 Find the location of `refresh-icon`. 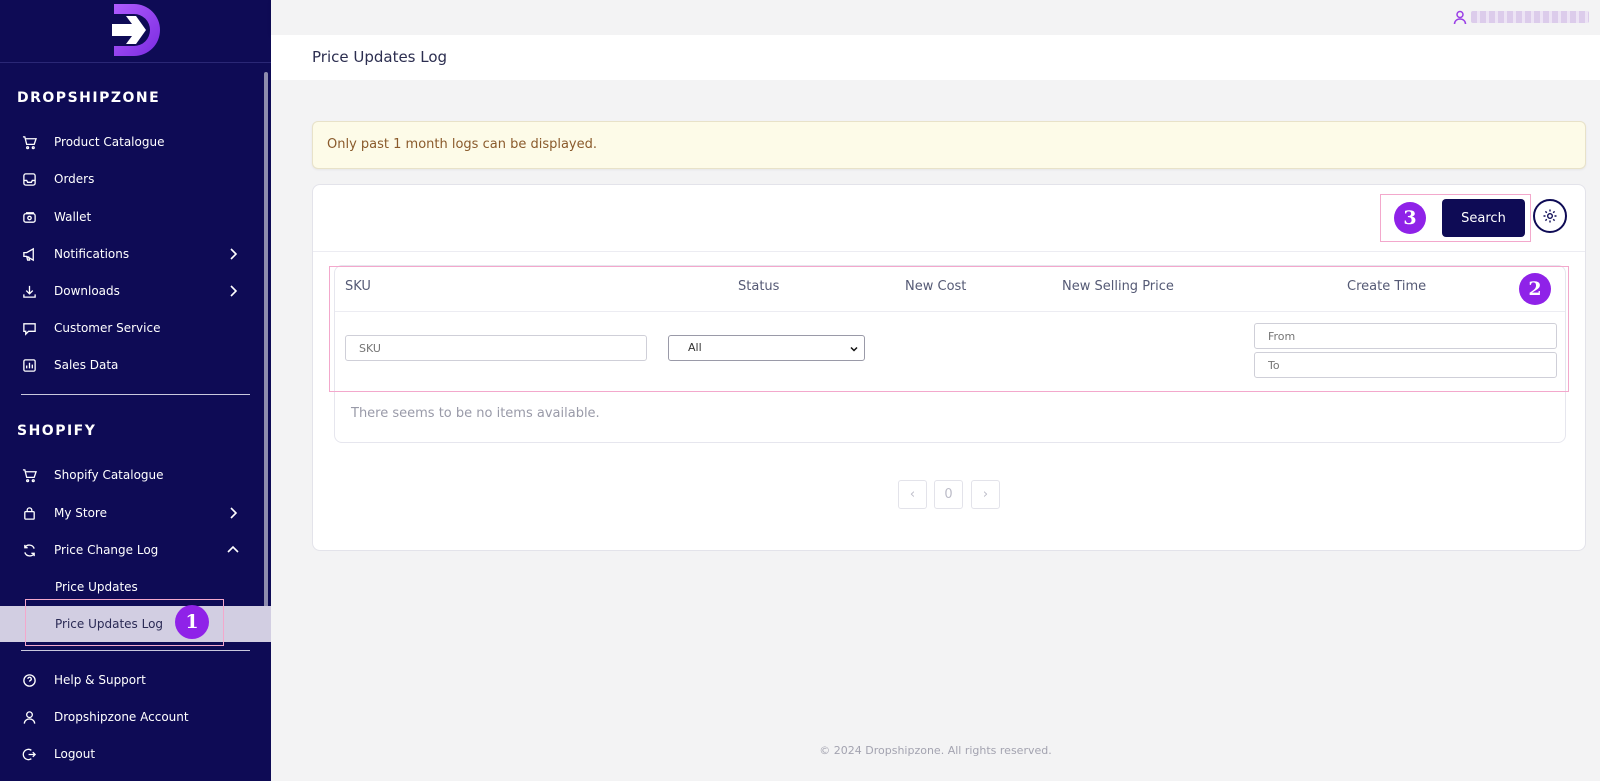

refresh-icon is located at coordinates (29, 550).